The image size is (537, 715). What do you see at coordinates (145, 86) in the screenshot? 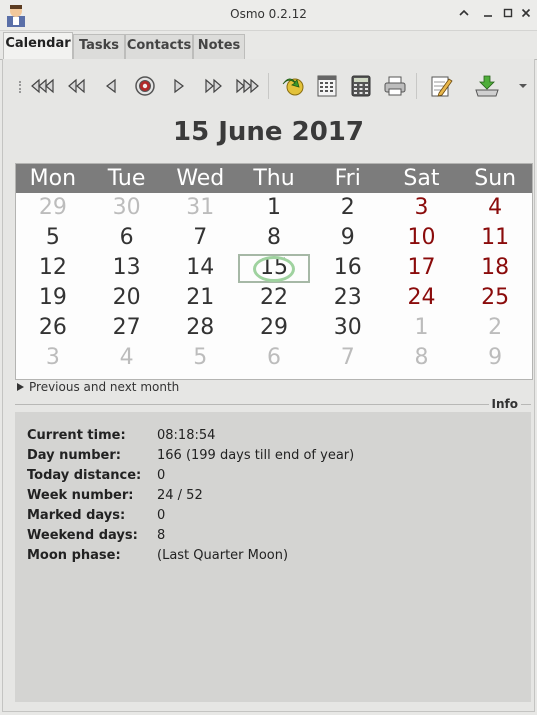
I see `today-icon` at bounding box center [145, 86].